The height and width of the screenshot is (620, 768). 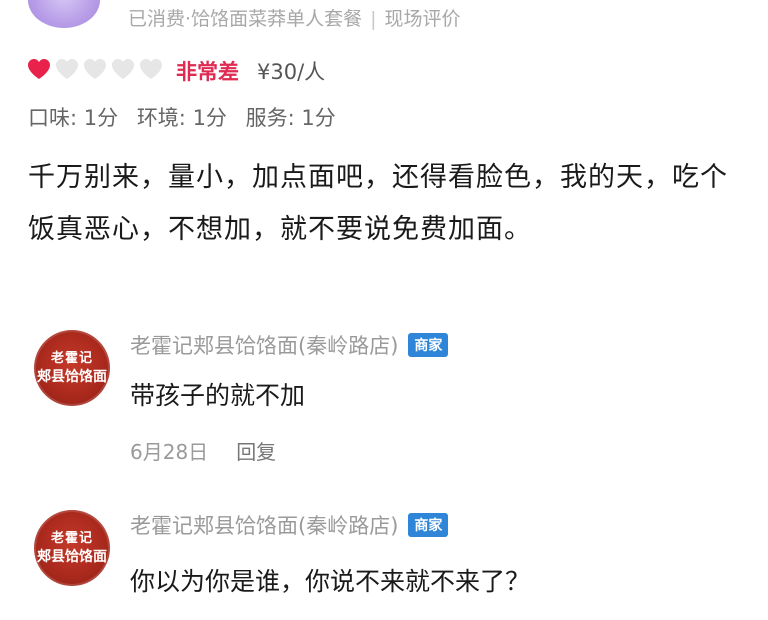 I want to click on heart-rating, so click(x=96, y=71).